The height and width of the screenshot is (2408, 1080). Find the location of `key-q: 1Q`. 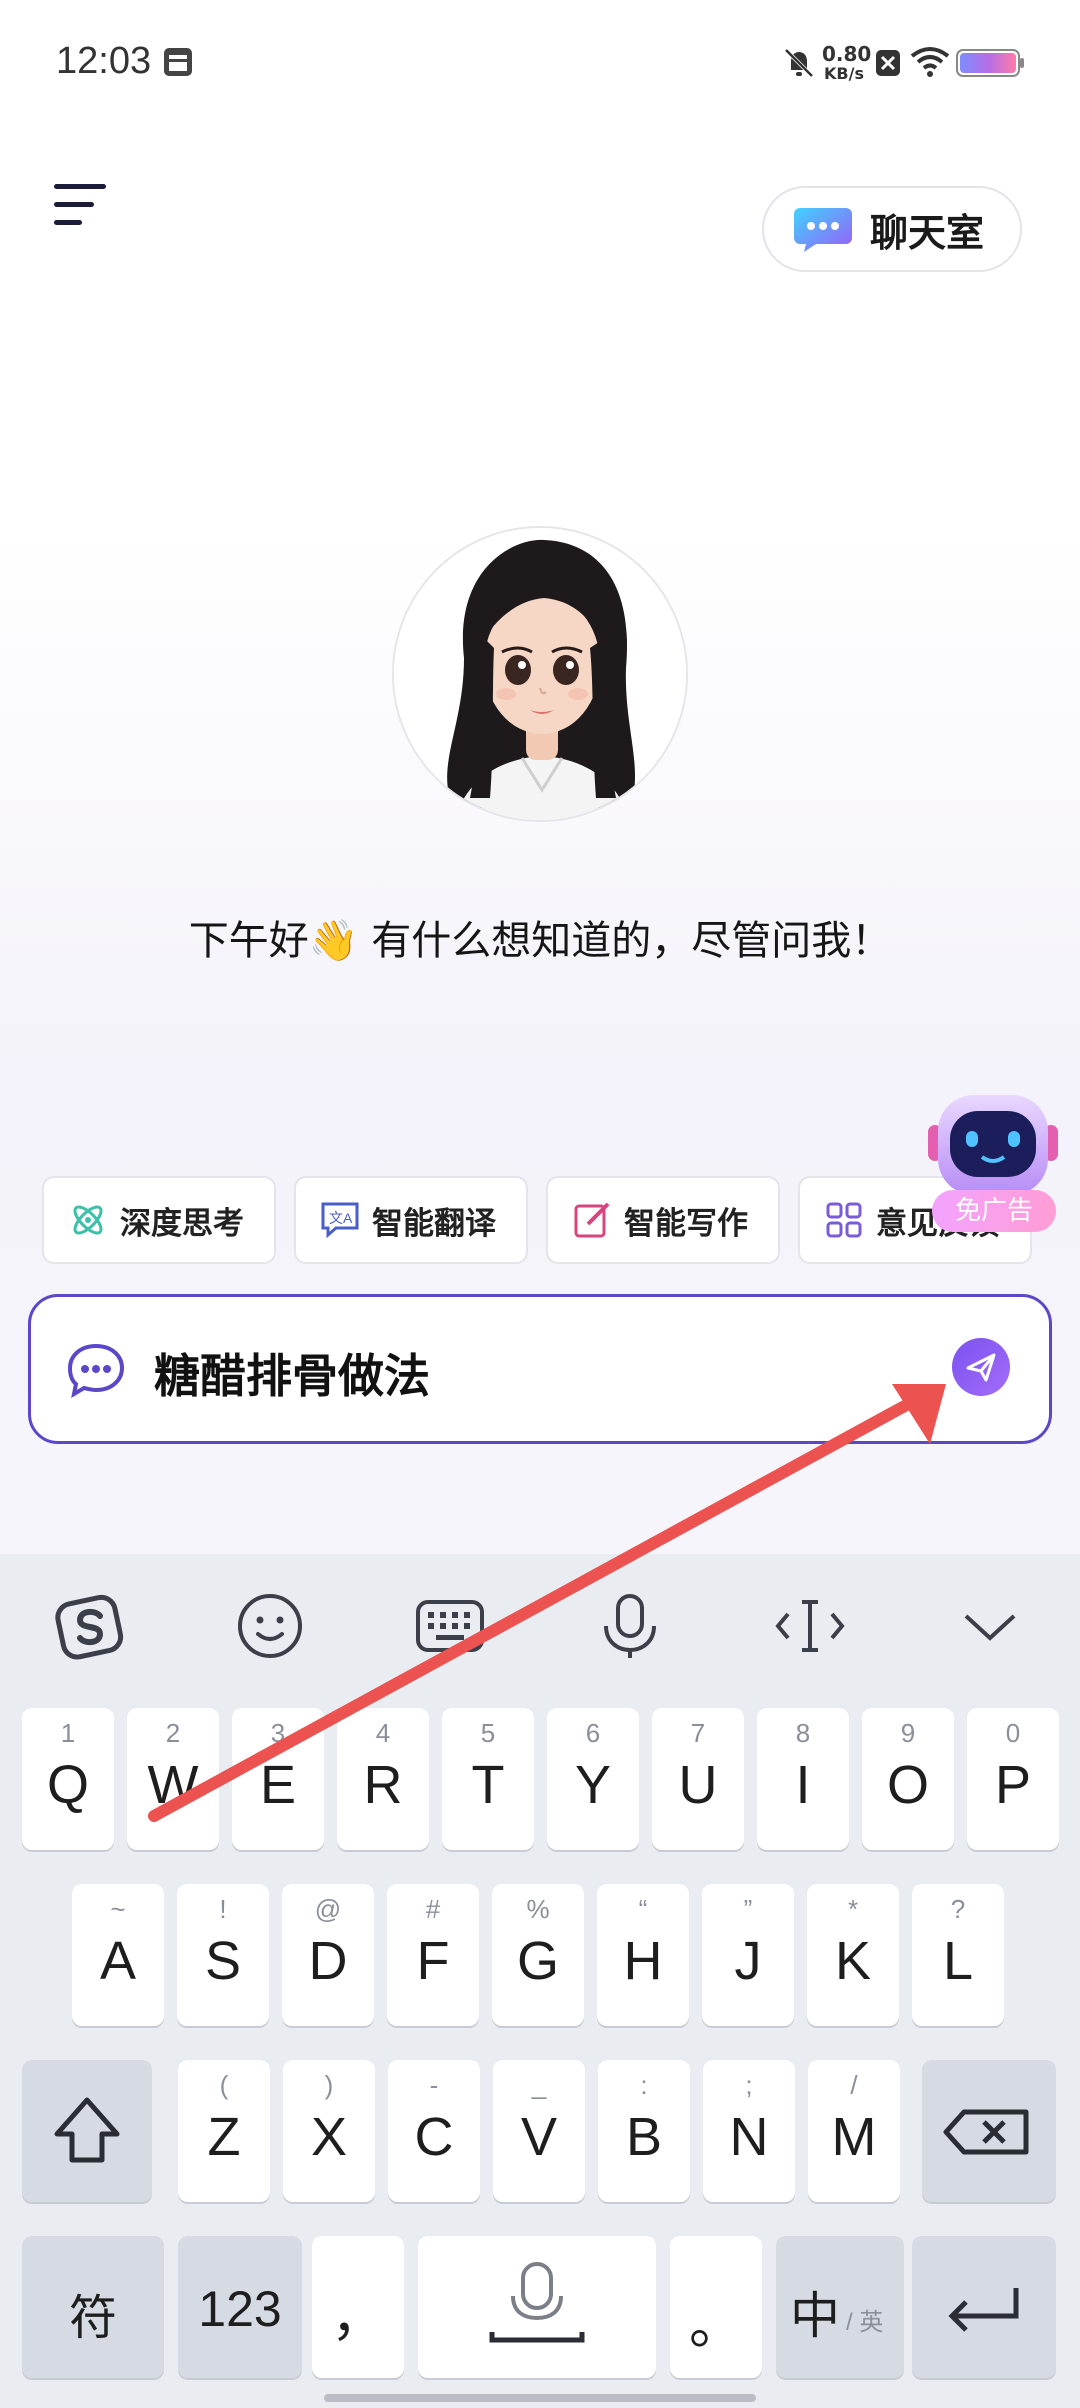

key-q: 1Q is located at coordinates (68, 1779).